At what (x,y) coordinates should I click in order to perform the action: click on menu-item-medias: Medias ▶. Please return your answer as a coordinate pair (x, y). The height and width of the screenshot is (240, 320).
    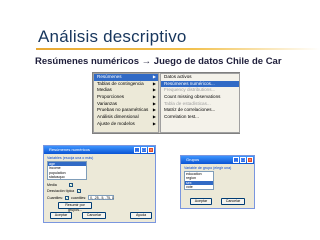
    Looking at the image, I should click on (126, 90).